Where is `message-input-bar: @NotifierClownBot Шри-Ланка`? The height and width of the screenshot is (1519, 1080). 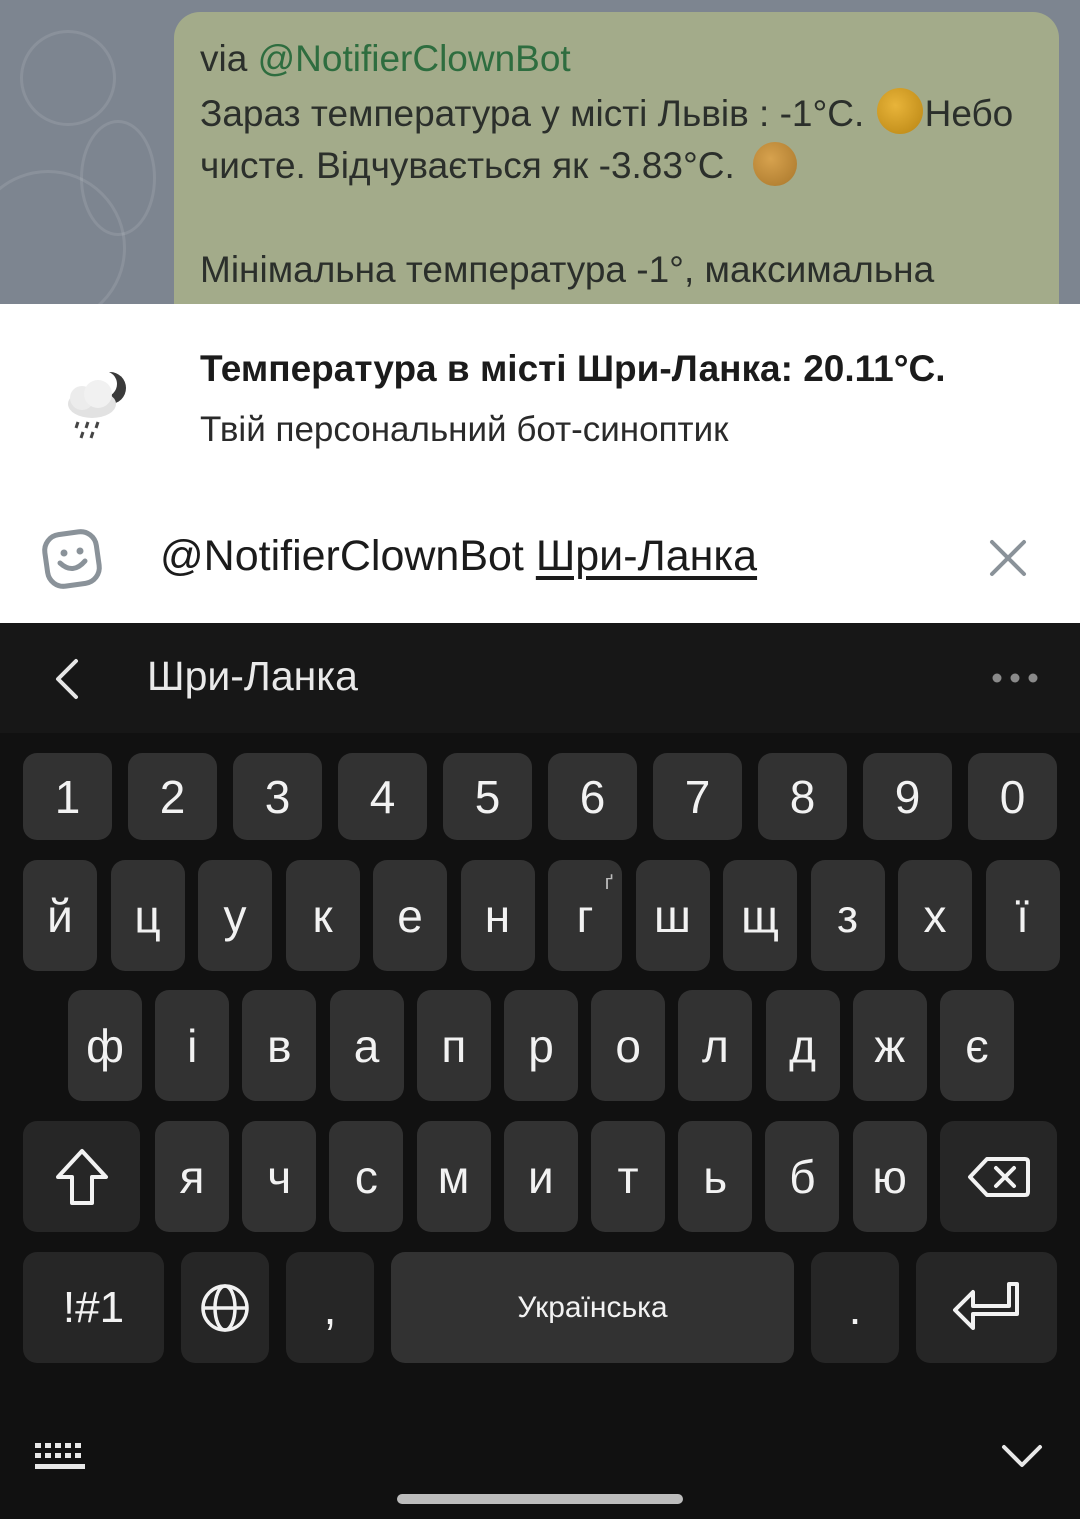 message-input-bar: @NotifierClownBot Шри-Ланка is located at coordinates (540, 557).